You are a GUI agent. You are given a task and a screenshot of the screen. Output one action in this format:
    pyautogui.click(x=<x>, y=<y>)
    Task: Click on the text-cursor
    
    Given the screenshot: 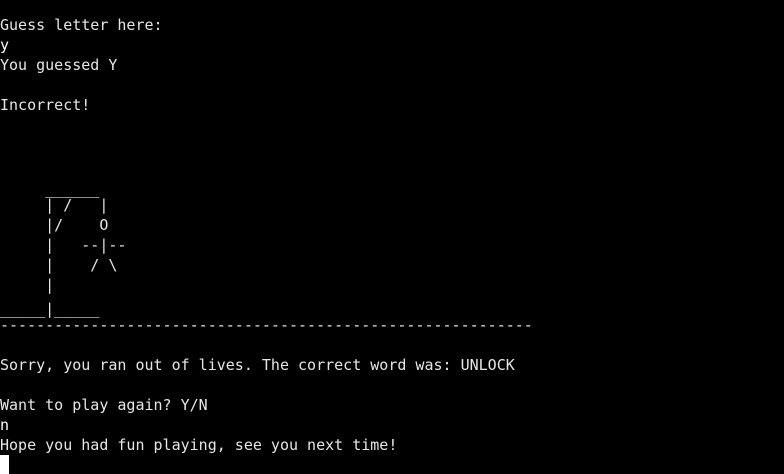 What is the action you would take?
    pyautogui.click(x=4, y=464)
    